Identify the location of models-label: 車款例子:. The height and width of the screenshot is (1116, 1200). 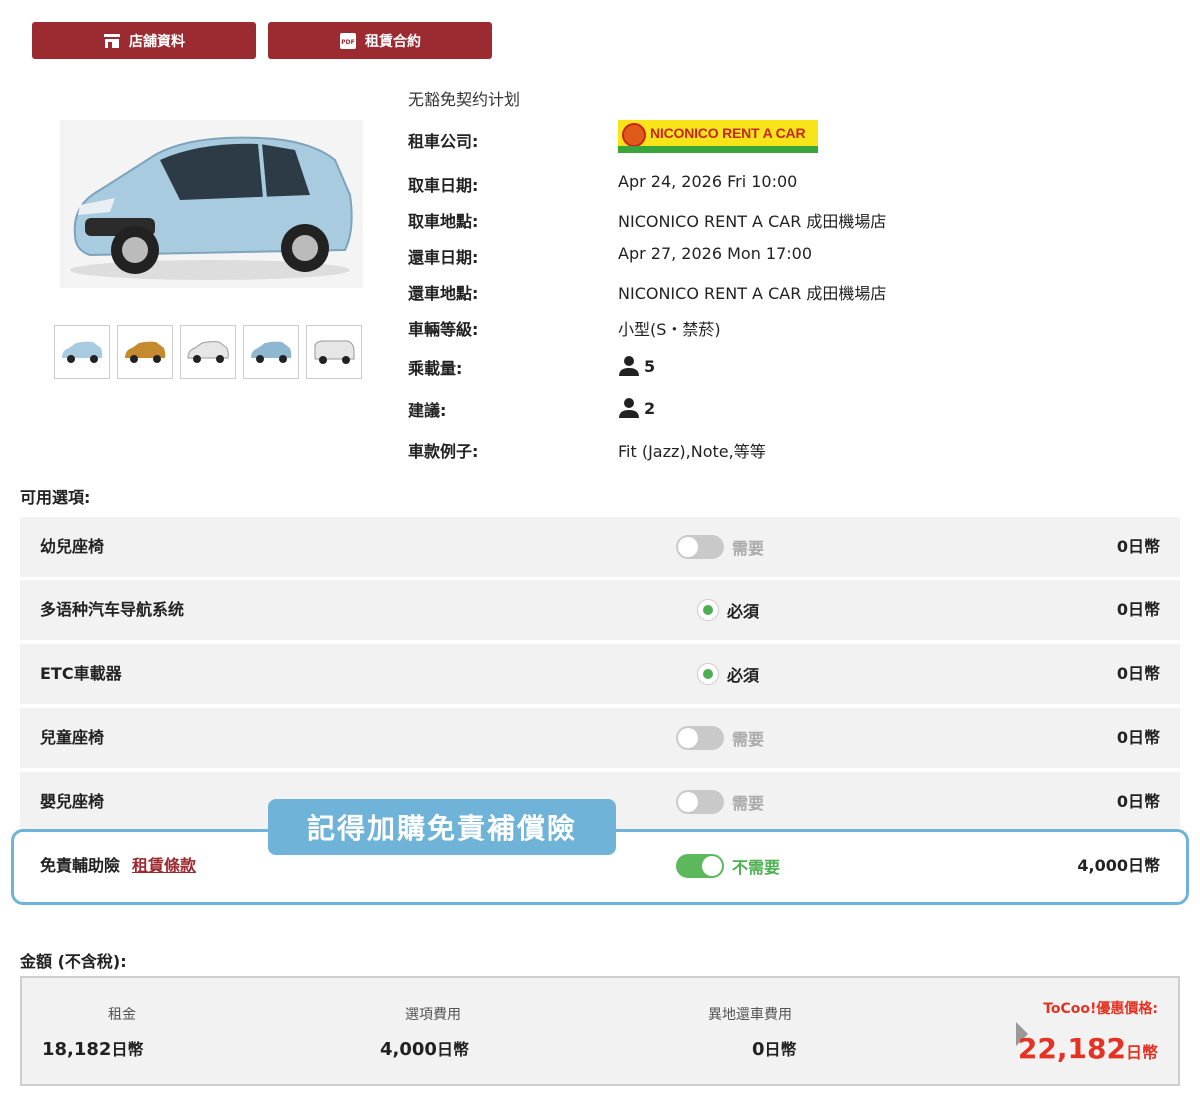
(443, 451).